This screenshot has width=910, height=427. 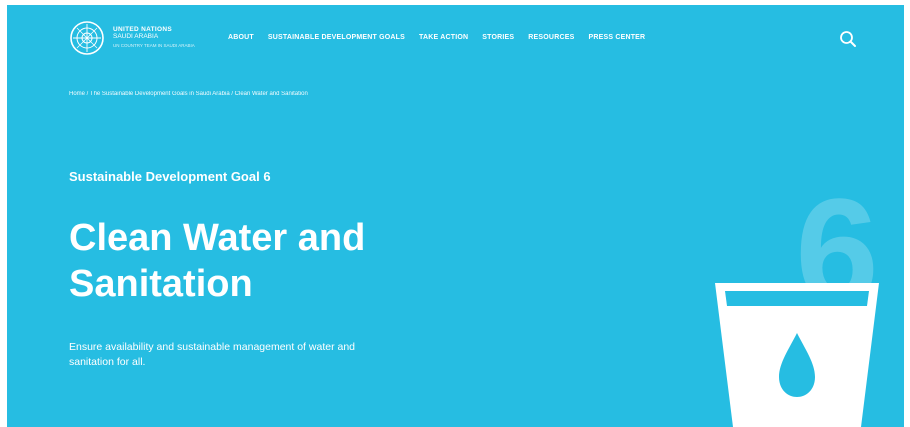 What do you see at coordinates (848, 39) in the screenshot?
I see `search-icon` at bounding box center [848, 39].